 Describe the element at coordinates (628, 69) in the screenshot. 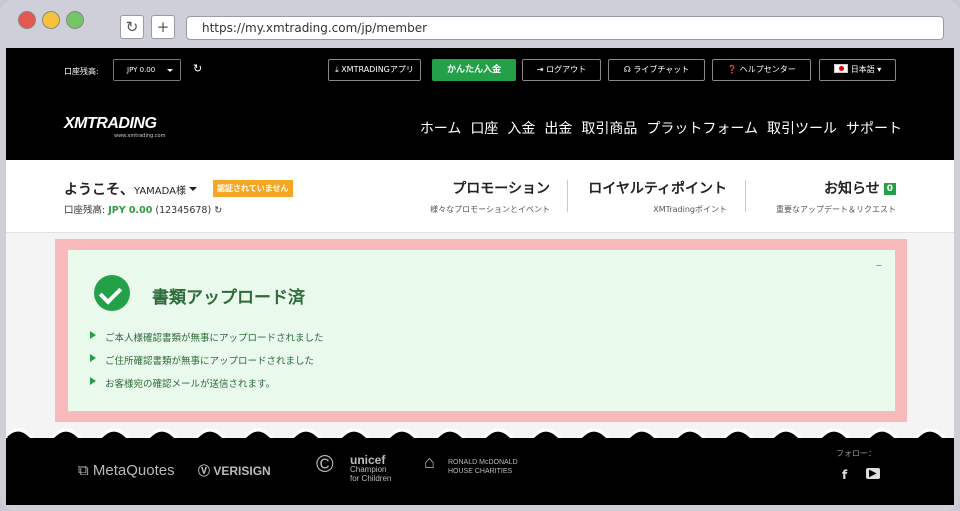

I see `headset-icon: ☊` at that location.